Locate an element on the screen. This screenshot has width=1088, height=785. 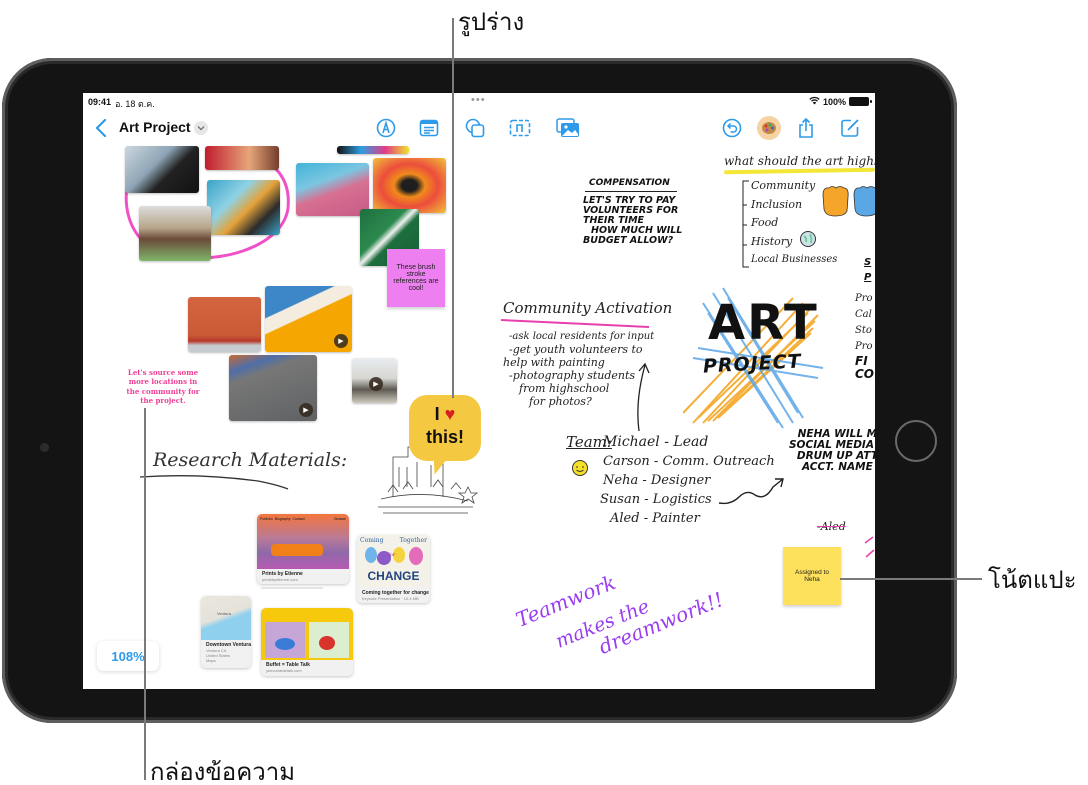
board-title: Art Project is located at coordinates (155, 127).